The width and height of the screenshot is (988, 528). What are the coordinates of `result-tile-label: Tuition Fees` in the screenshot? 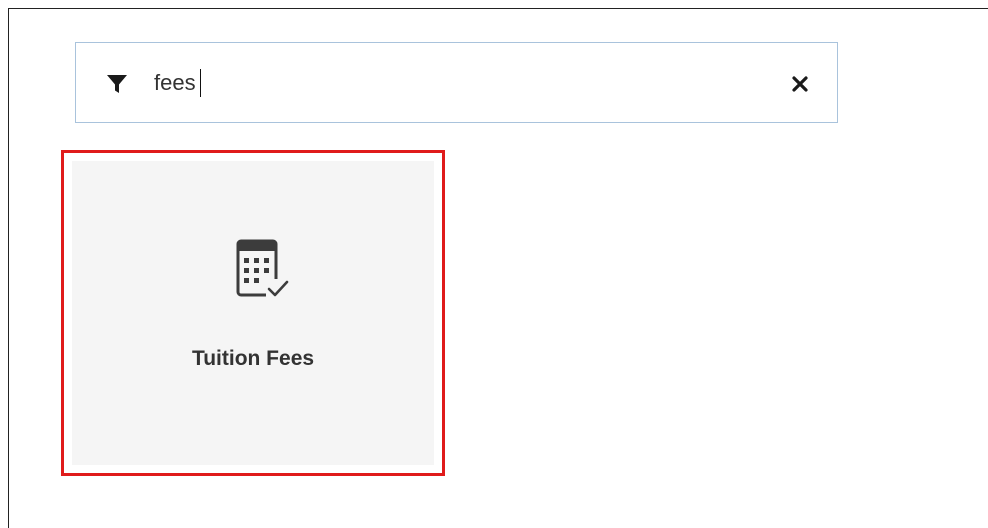 It's located at (253, 358).